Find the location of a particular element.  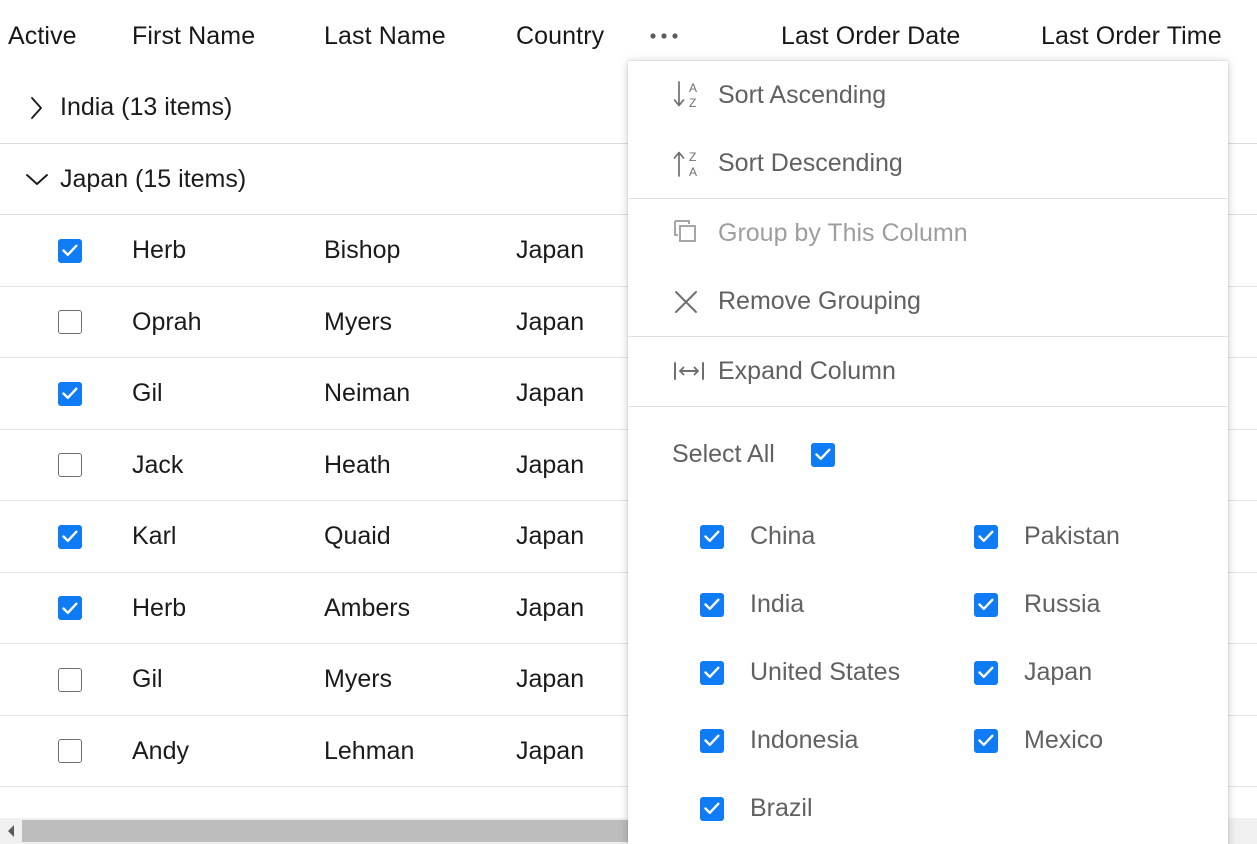

select-all-label: Select All is located at coordinates (723, 454).